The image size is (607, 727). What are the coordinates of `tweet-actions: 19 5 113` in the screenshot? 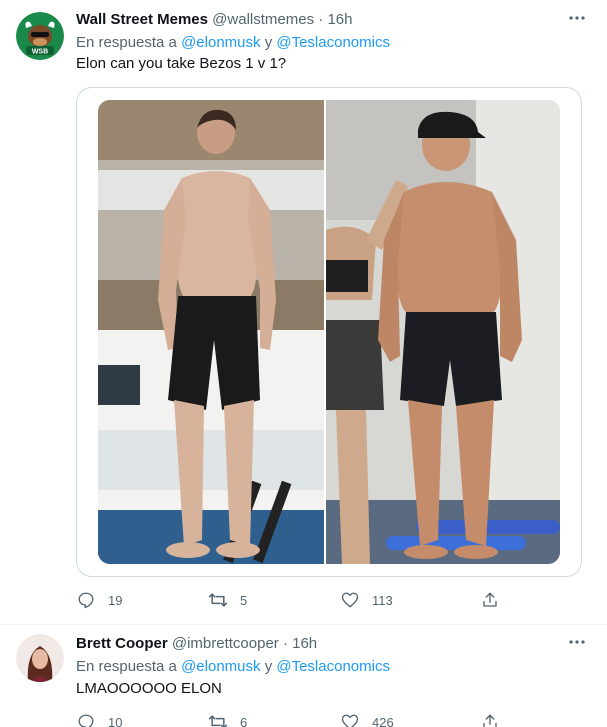 It's located at (291, 600).